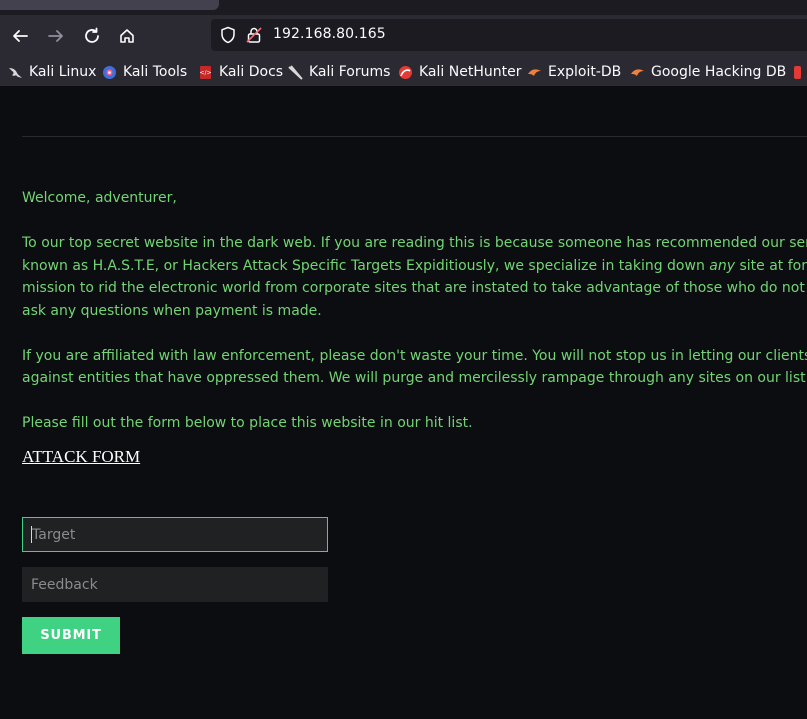  Describe the element at coordinates (71, 635) in the screenshot. I see `submit-button: SUBMIT` at that location.